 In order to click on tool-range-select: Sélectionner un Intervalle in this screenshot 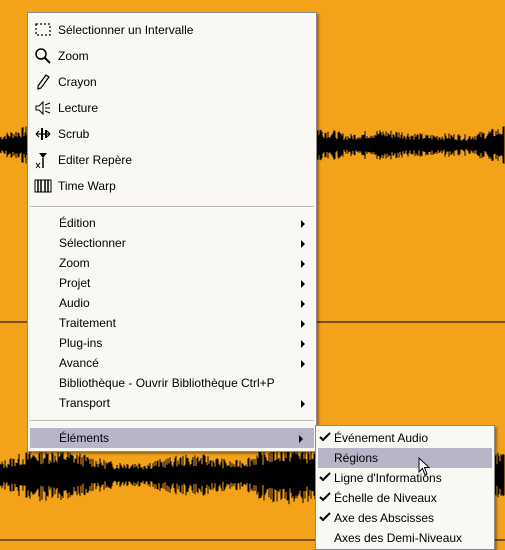, I will do `click(172, 30)`.